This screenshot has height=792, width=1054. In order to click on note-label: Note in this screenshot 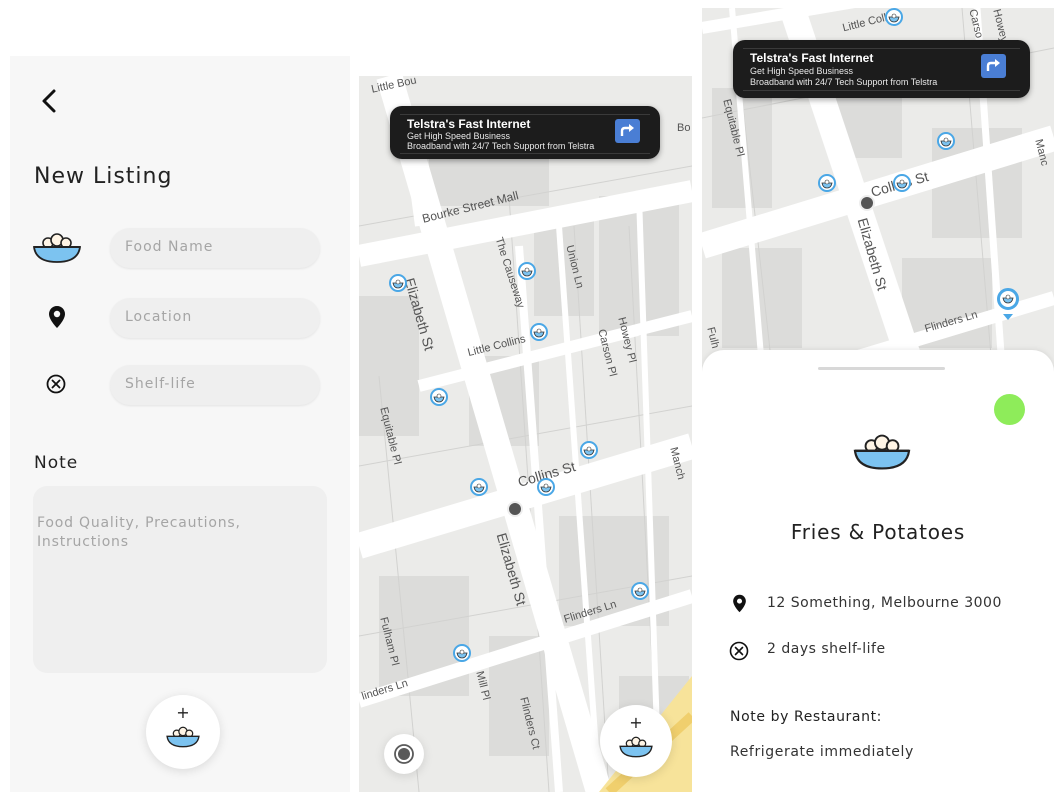, I will do `click(56, 463)`.